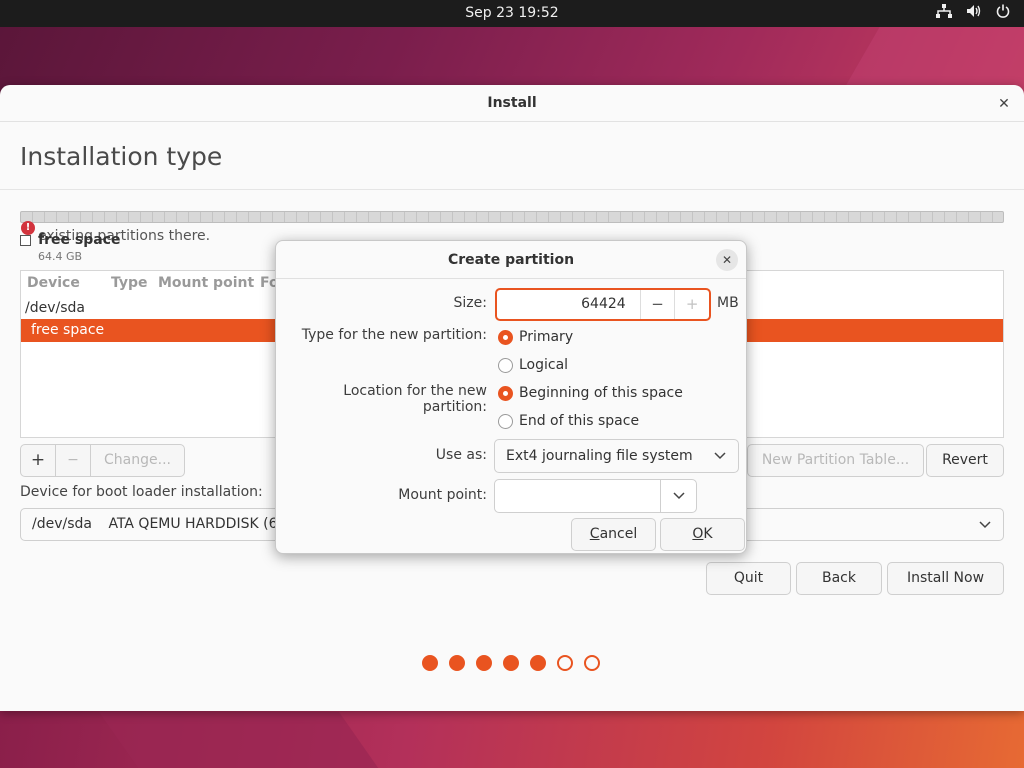  What do you see at coordinates (579, 421) in the screenshot?
I see `radio-label: End of this space` at bounding box center [579, 421].